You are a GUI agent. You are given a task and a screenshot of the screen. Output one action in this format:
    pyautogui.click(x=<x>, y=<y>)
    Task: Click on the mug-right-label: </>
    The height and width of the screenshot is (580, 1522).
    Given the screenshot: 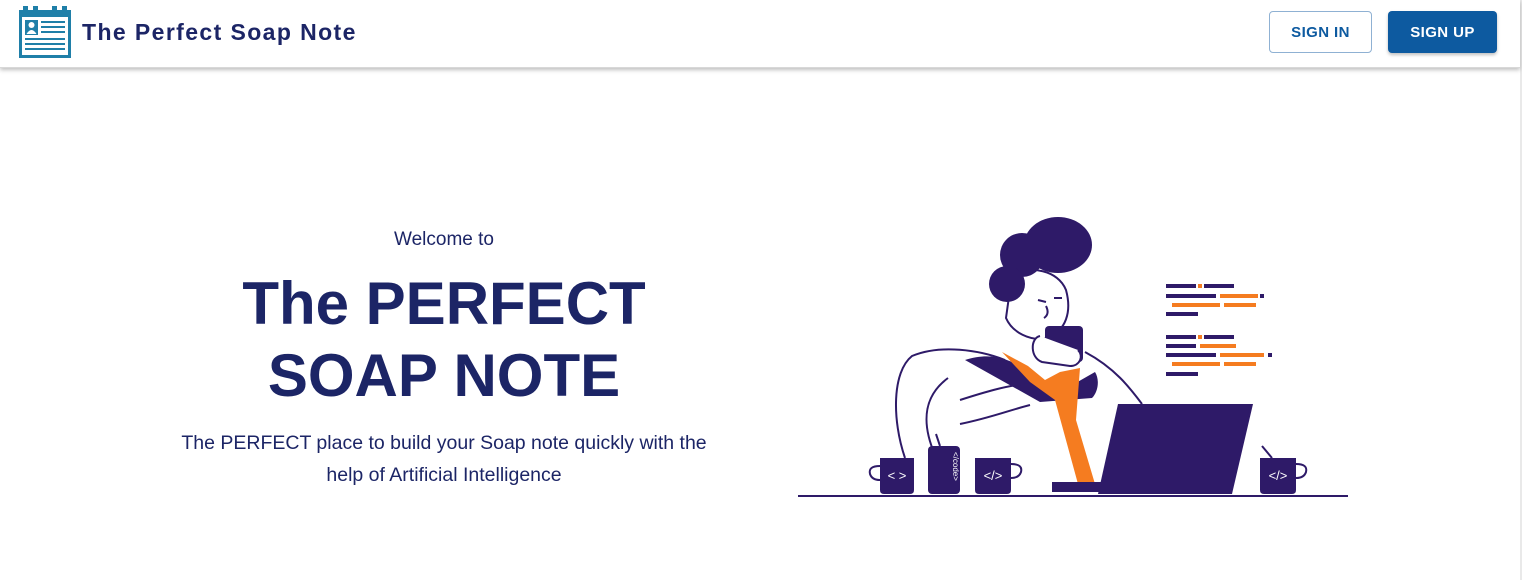 What is the action you would take?
    pyautogui.click(x=1278, y=475)
    